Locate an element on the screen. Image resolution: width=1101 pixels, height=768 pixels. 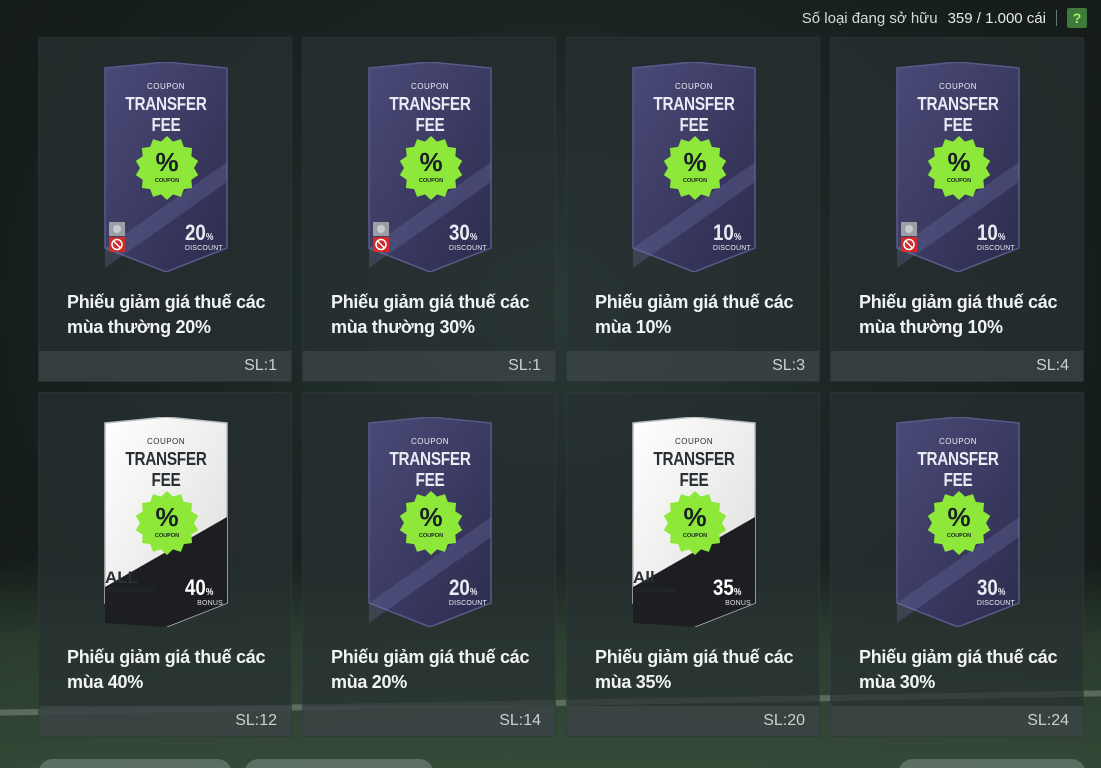
tile-footer: SL:4 is located at coordinates (957, 366).